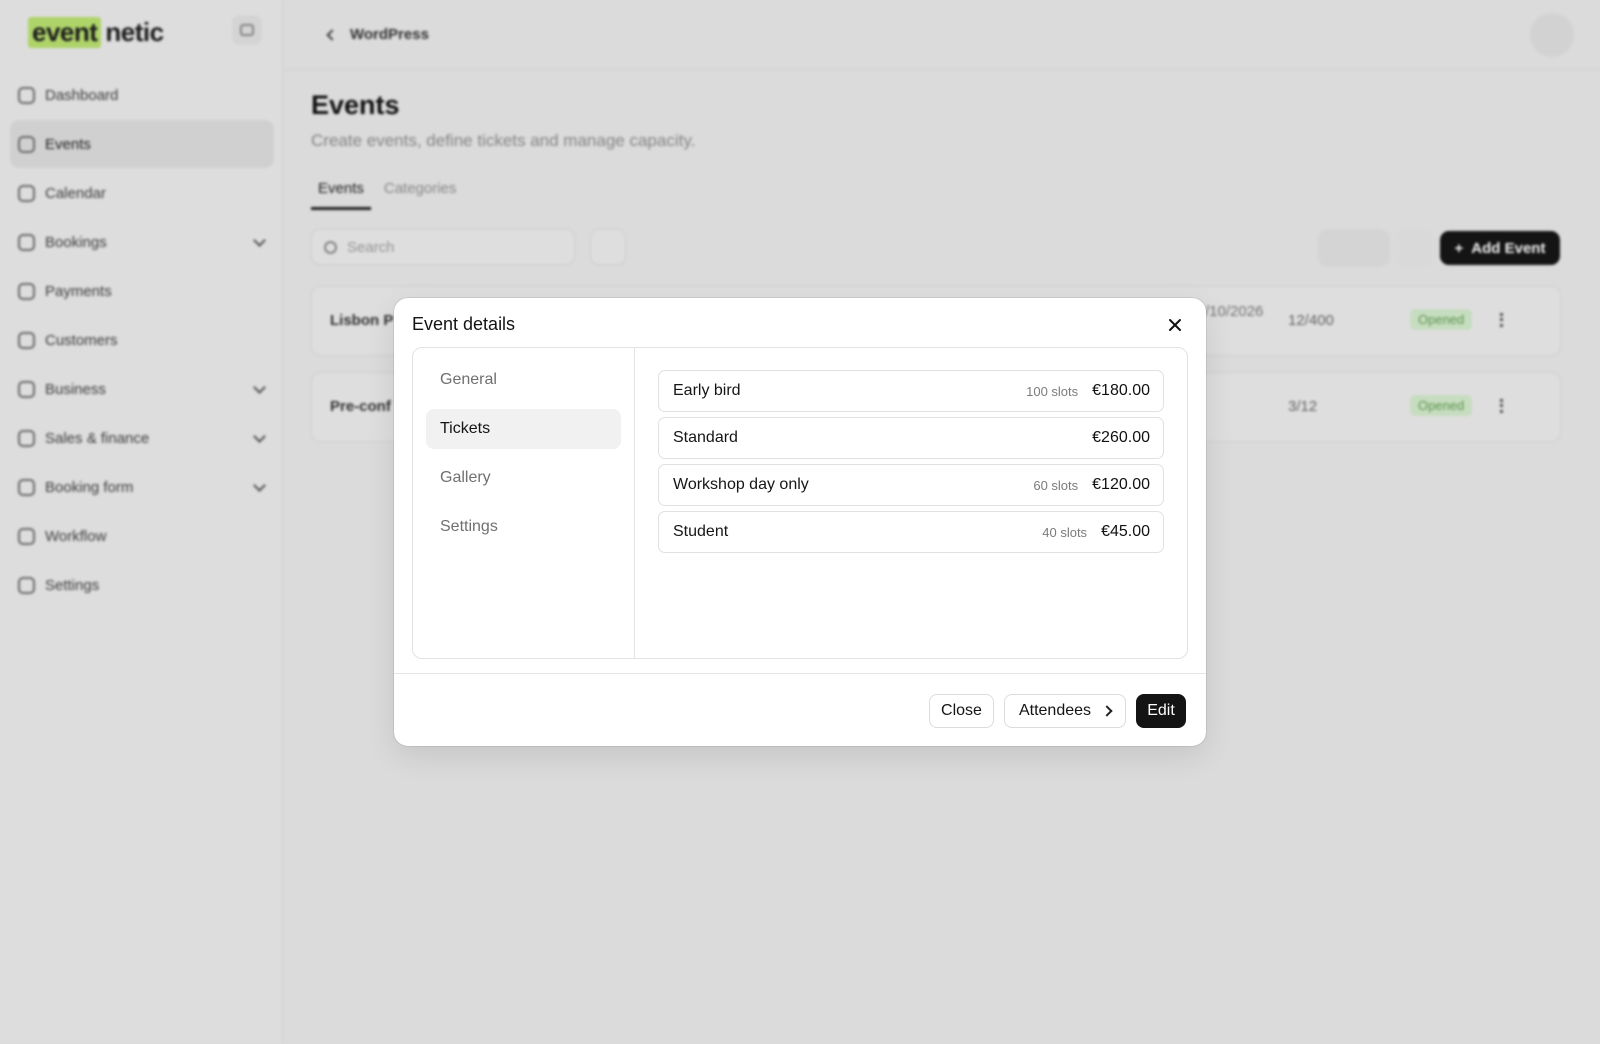 The image size is (1600, 1044). I want to click on modal-nav-general: General, so click(523, 380).